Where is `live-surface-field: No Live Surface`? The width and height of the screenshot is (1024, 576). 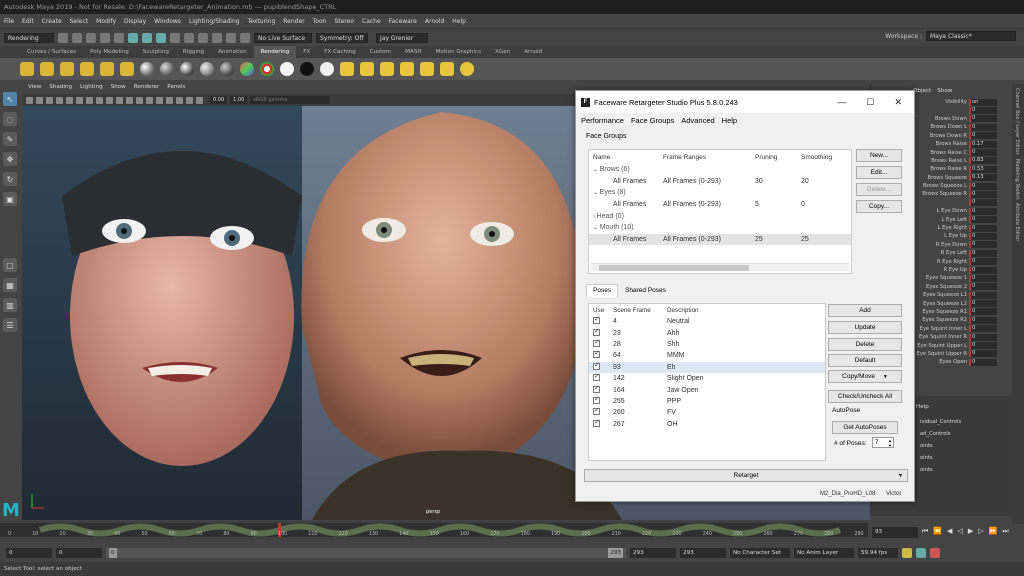 live-surface-field: No Live Surface is located at coordinates (283, 37).